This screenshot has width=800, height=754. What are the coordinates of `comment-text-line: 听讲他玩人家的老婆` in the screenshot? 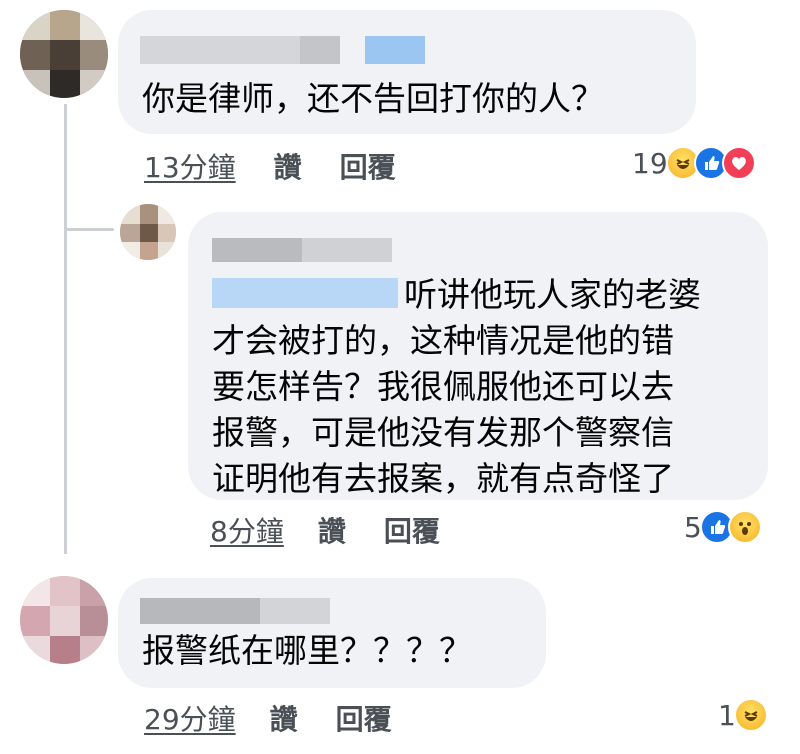 It's located at (552, 294).